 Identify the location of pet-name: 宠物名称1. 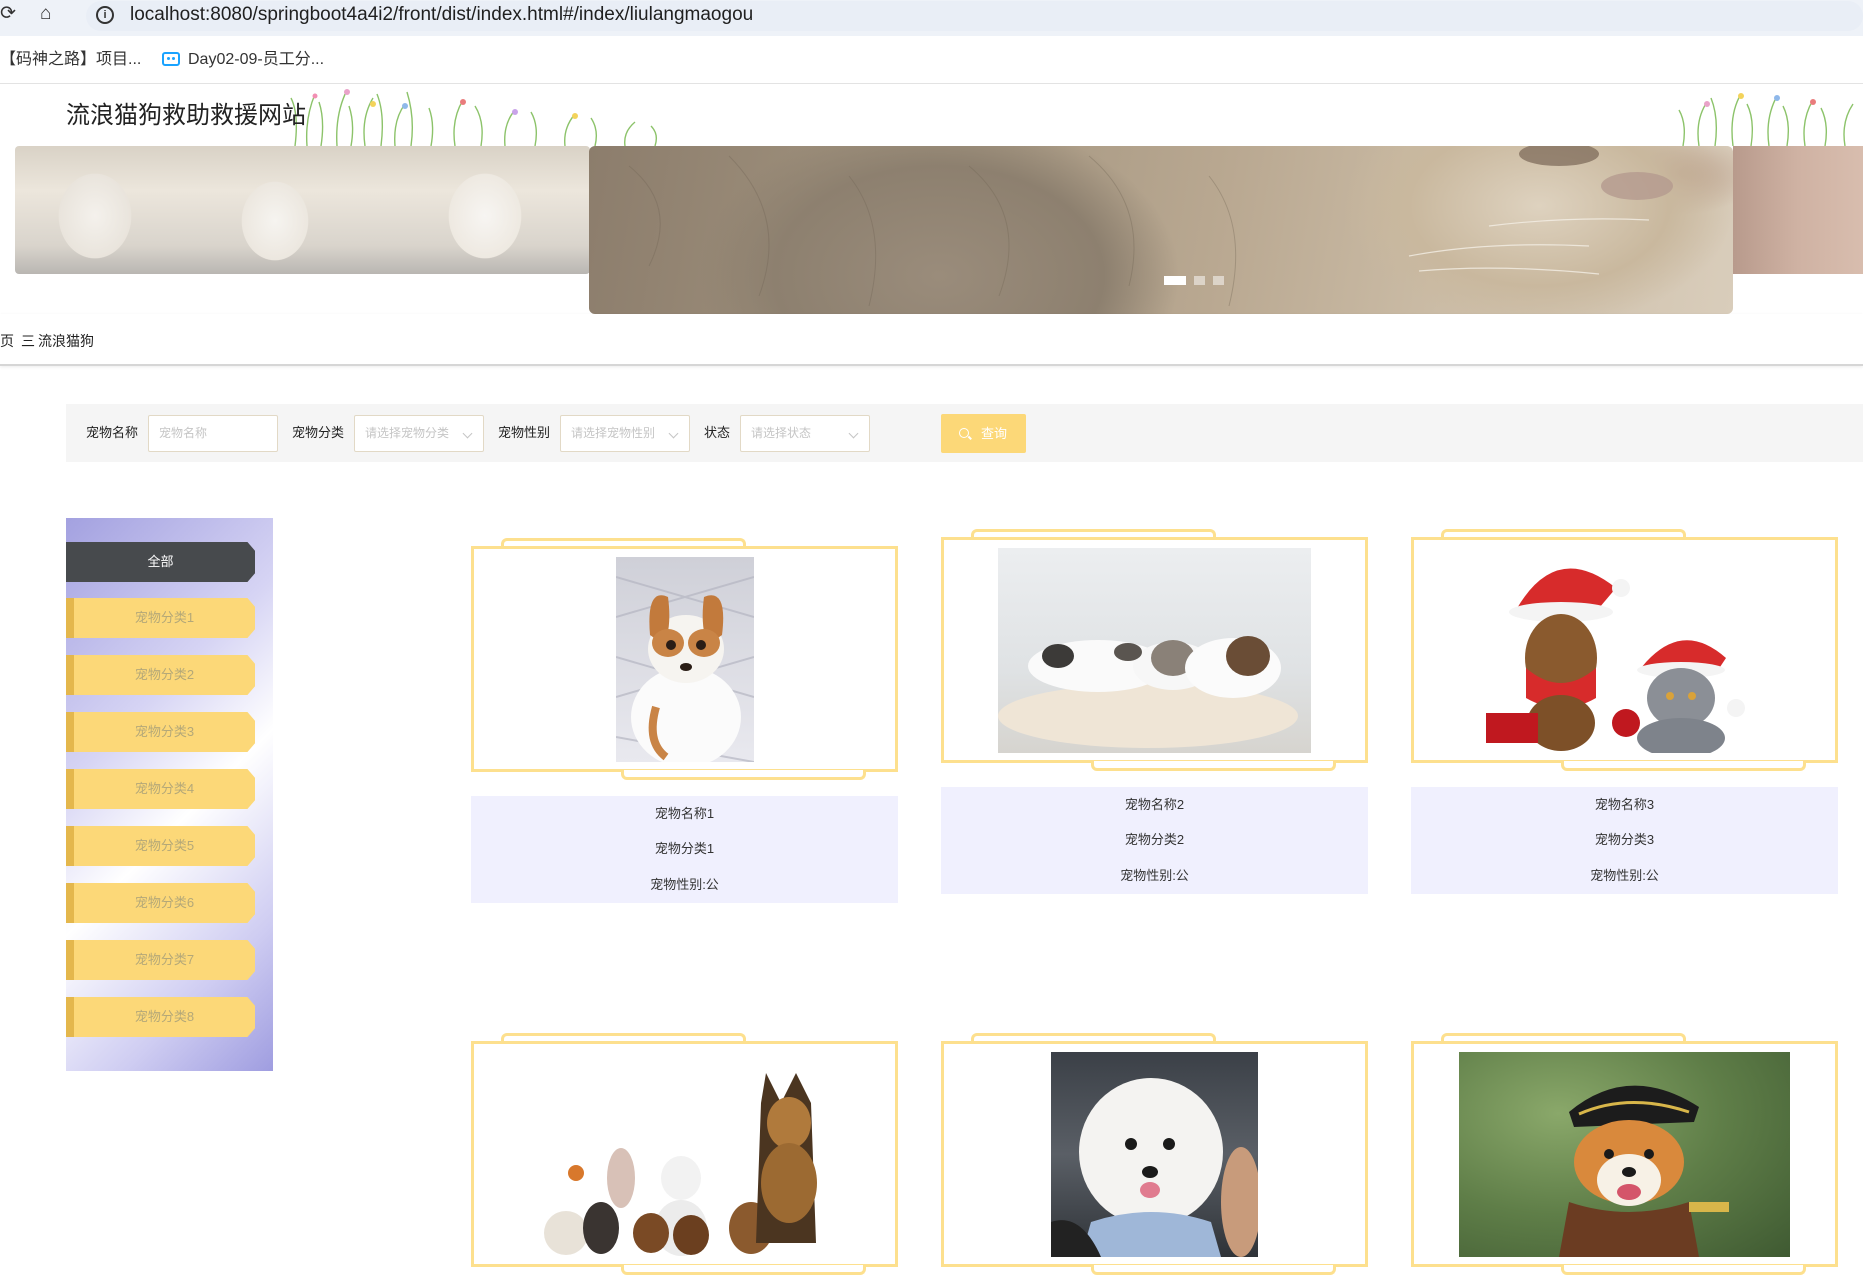
(684, 813).